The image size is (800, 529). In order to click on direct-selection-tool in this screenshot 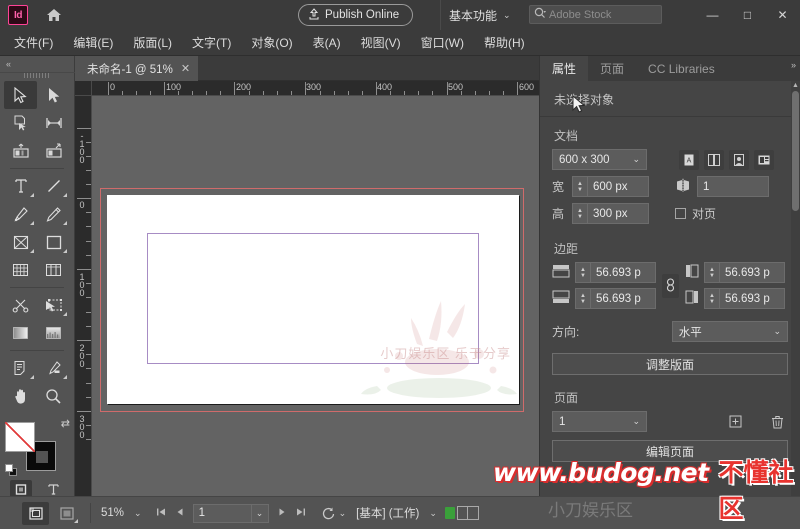, I will do `click(53, 95)`.